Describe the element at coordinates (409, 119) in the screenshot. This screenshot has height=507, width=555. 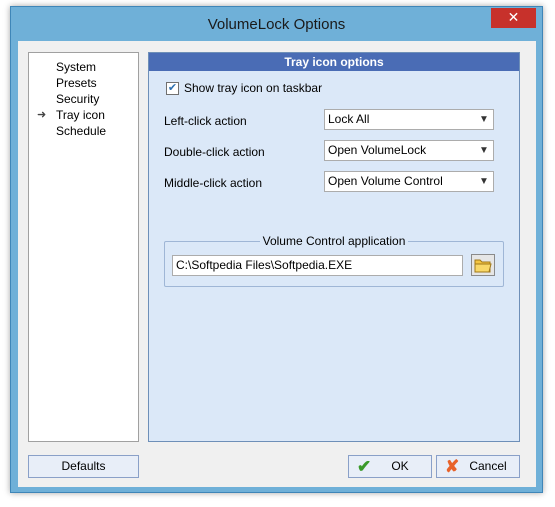
I see `left-click-select: Lock All ▼` at that location.